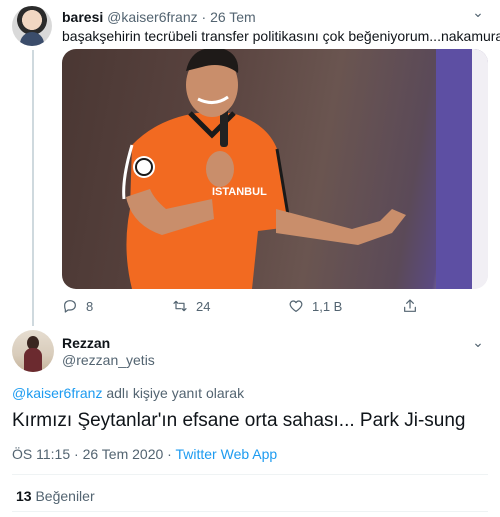 Image resolution: width=500 pixels, height=517 pixels. I want to click on author-handle: @rezzan_yetis, so click(108, 360).